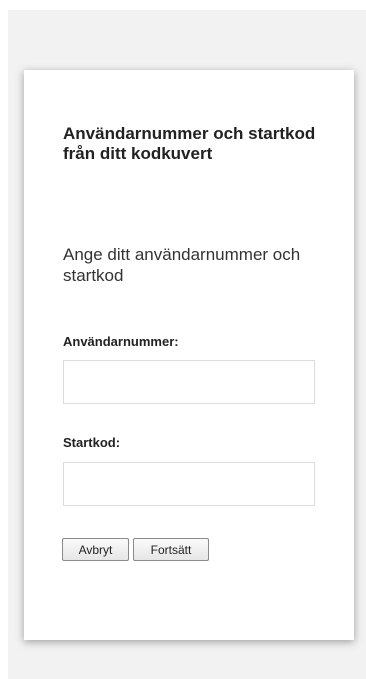 Image resolution: width=366 pixels, height=679 pixels. What do you see at coordinates (121, 341) in the screenshot?
I see `user-number-label: Användarnummer:` at bounding box center [121, 341].